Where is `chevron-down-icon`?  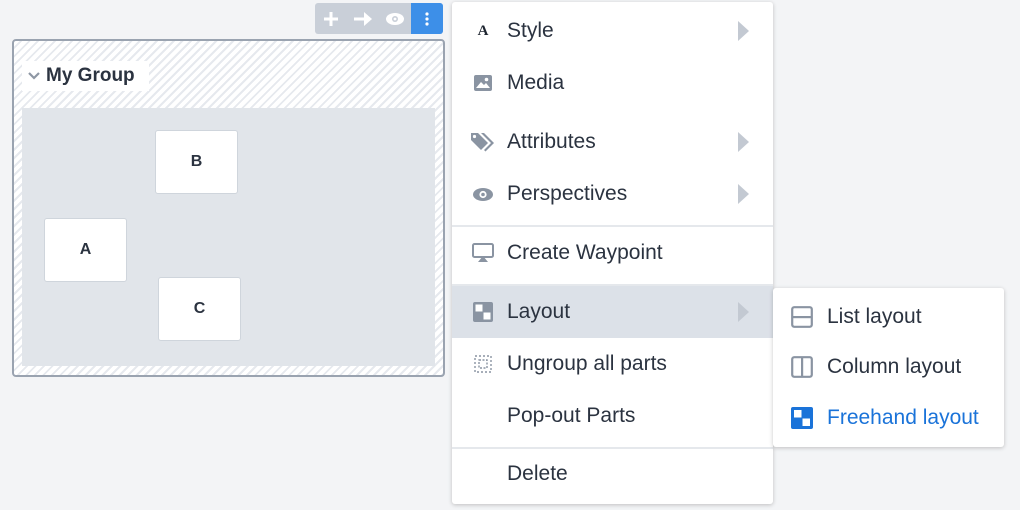 chevron-down-icon is located at coordinates (34, 76).